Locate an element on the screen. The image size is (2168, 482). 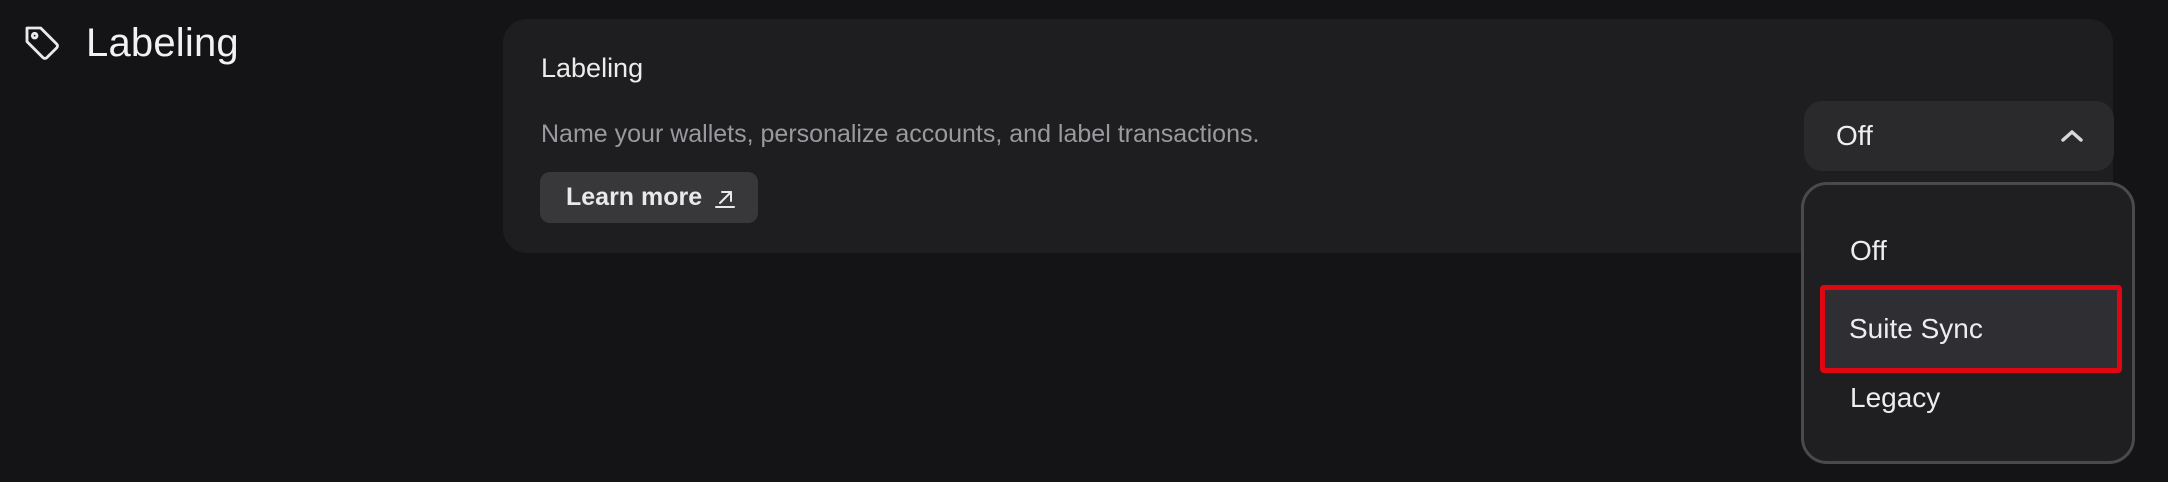
external-link-icon is located at coordinates (725, 198).